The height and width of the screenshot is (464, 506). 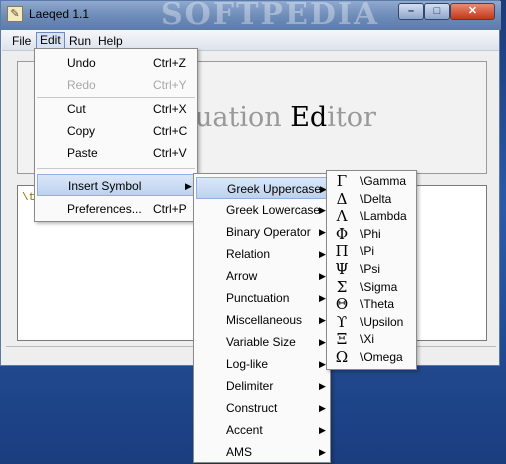 I want to click on undo-label: Undo, so click(x=81, y=63).